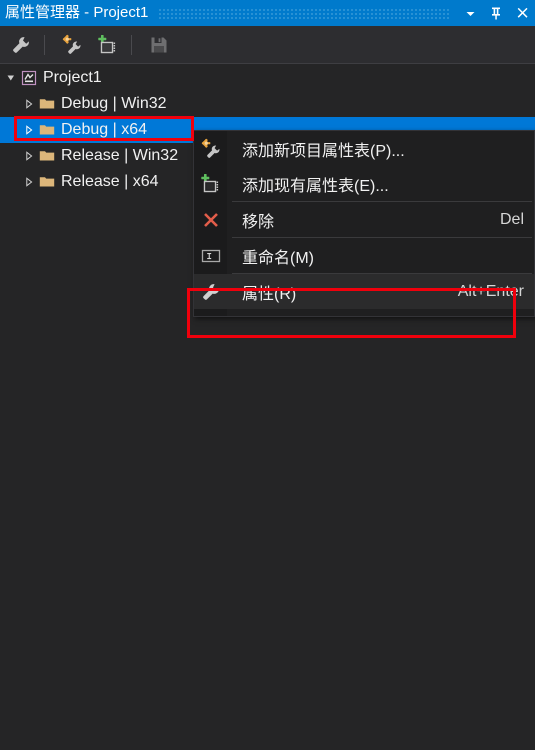  What do you see at coordinates (77, 12) in the screenshot?
I see `page-title: 属性管理器 - Project1` at bounding box center [77, 12].